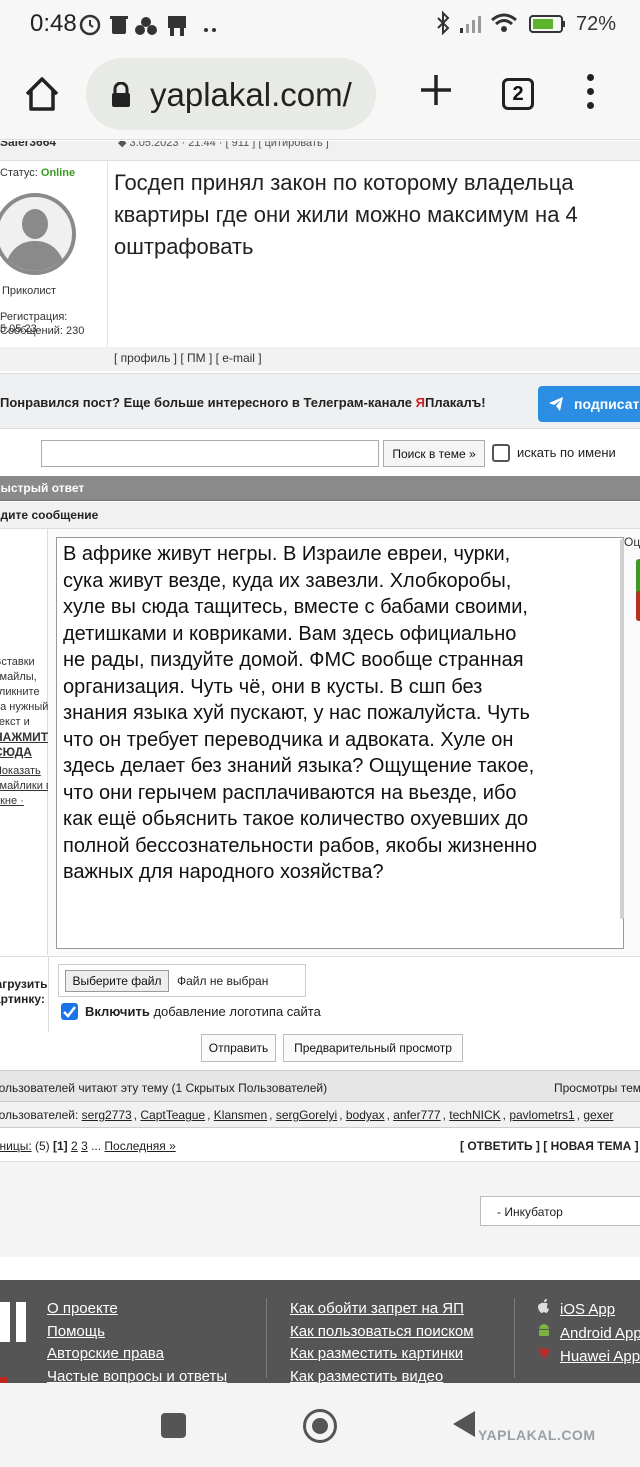 Image resolution: width=640 pixels, height=1467 pixels. Describe the element at coordinates (320, 25) in the screenshot. I see `status-bar: 0:48 72%` at that location.